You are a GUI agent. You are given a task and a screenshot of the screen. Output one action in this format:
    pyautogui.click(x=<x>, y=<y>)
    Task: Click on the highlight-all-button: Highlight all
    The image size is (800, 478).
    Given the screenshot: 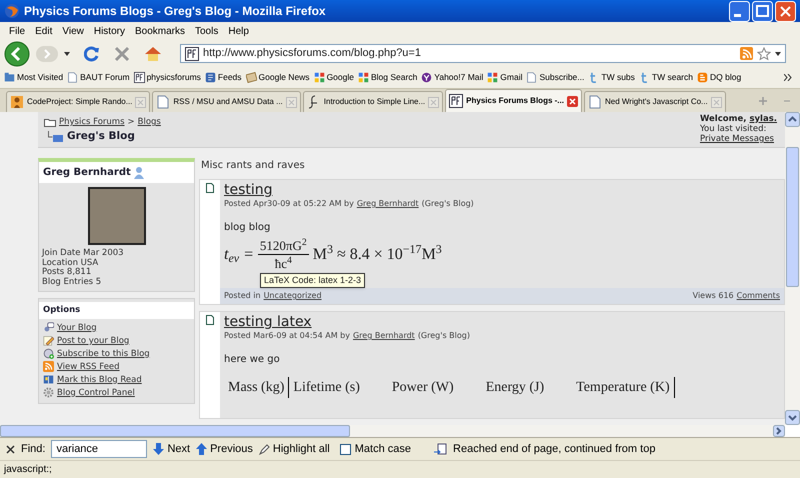 What is the action you would take?
    pyautogui.click(x=294, y=449)
    